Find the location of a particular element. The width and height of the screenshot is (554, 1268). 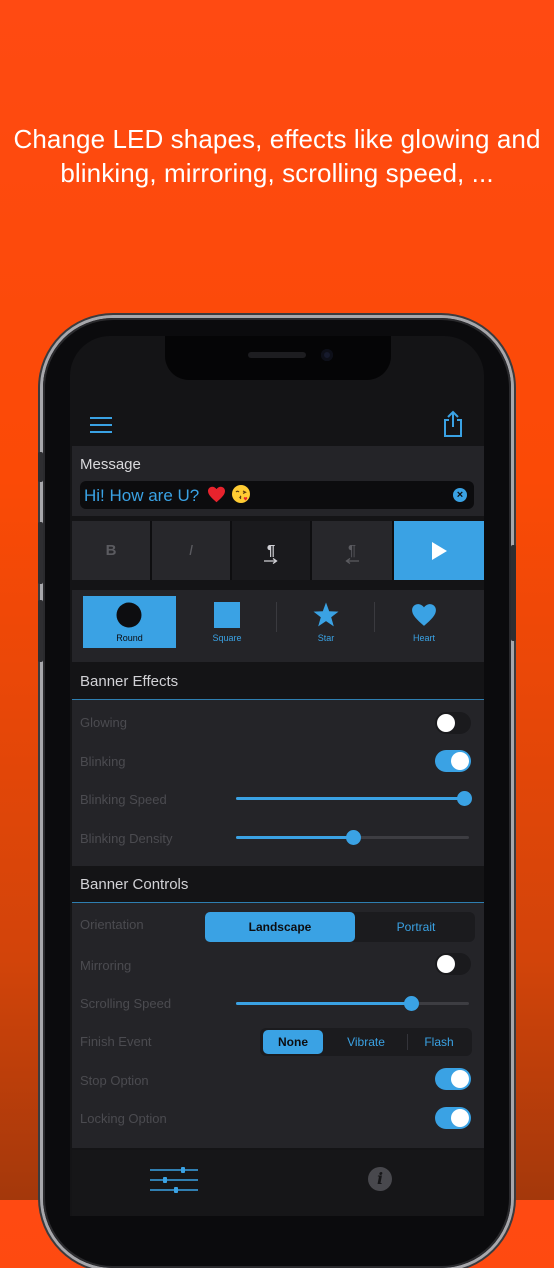

orientation-segmented-control: Landscape Portrait is located at coordinates (340, 927).